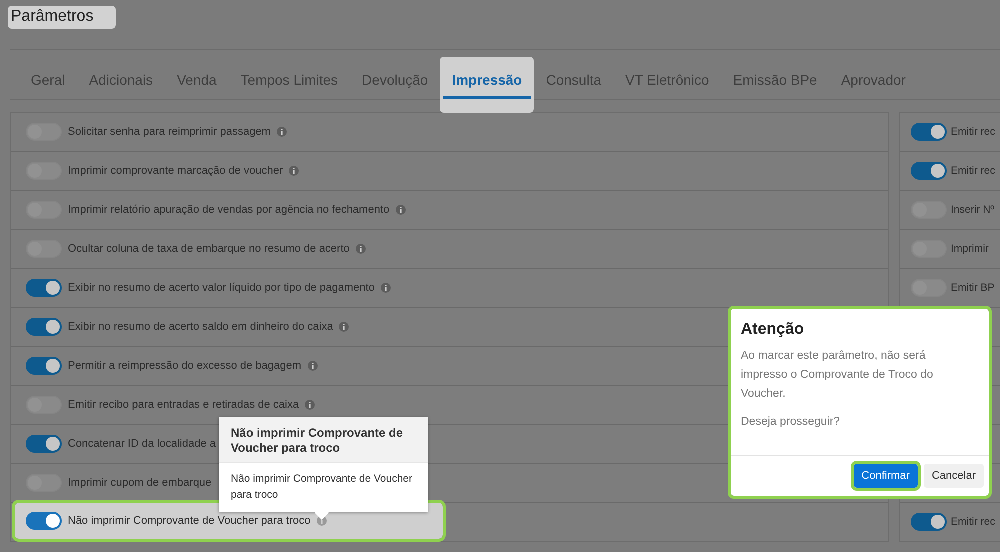  What do you see at coordinates (169, 132) in the screenshot?
I see `option-label: Solicitar senha para reimprimir passagem` at bounding box center [169, 132].